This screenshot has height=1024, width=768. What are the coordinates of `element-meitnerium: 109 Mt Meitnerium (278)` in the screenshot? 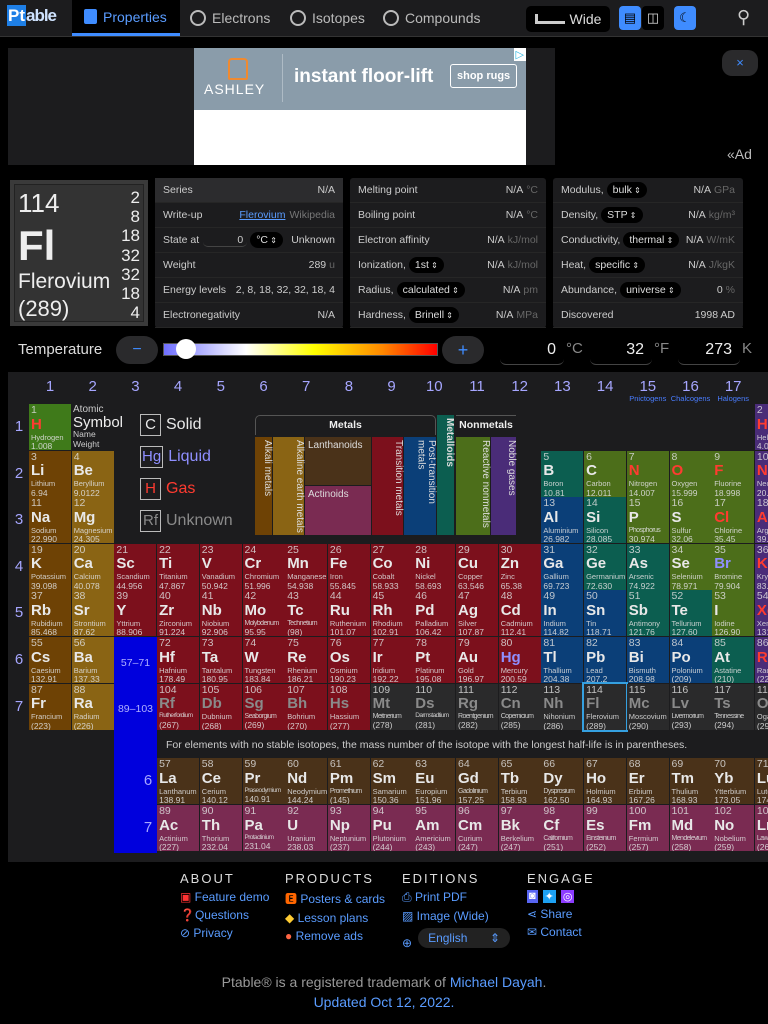 It's located at (391, 706).